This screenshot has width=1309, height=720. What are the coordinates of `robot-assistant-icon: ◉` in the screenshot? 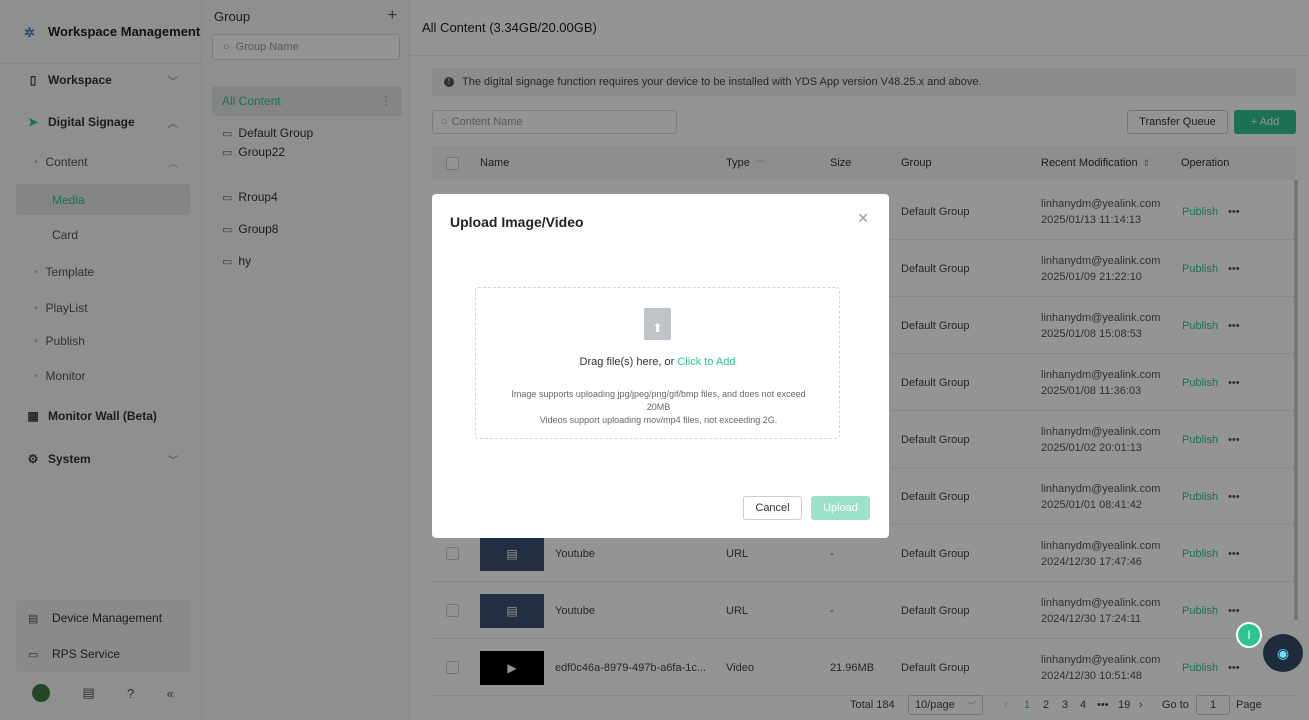 It's located at (1283, 653).